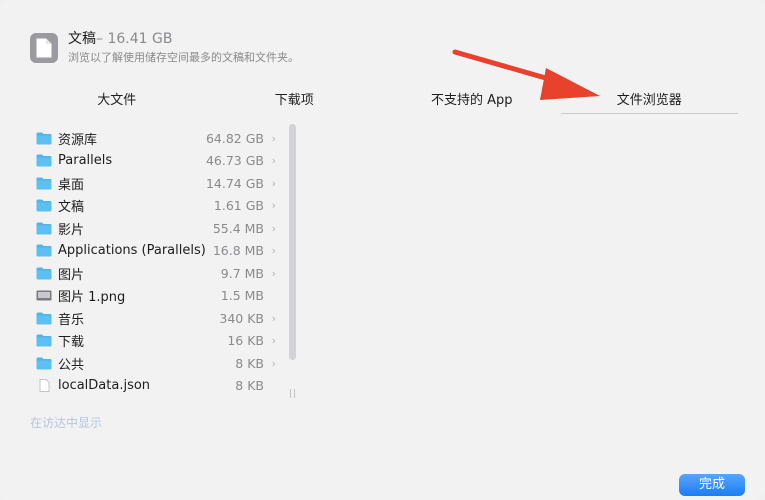 This screenshot has height=500, width=765. What do you see at coordinates (649, 102) in the screenshot?
I see `tab-file-browser: 文件浏览器` at bounding box center [649, 102].